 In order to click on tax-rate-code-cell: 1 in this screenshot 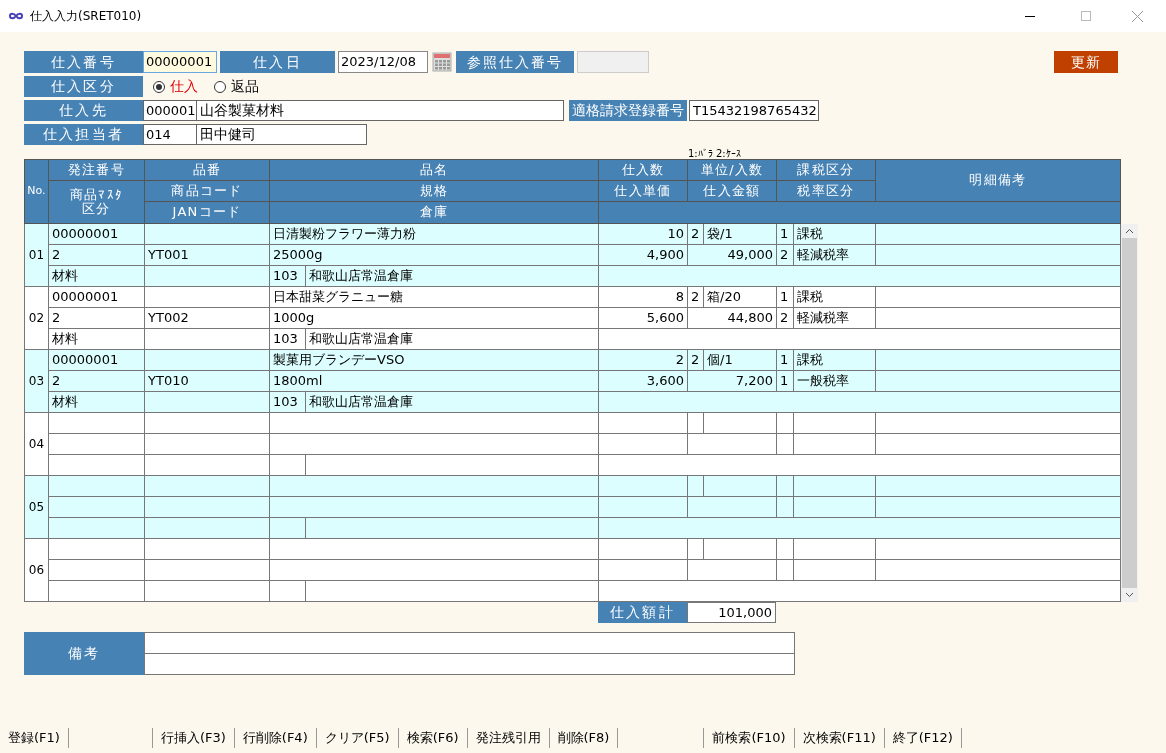, I will do `click(785, 381)`.